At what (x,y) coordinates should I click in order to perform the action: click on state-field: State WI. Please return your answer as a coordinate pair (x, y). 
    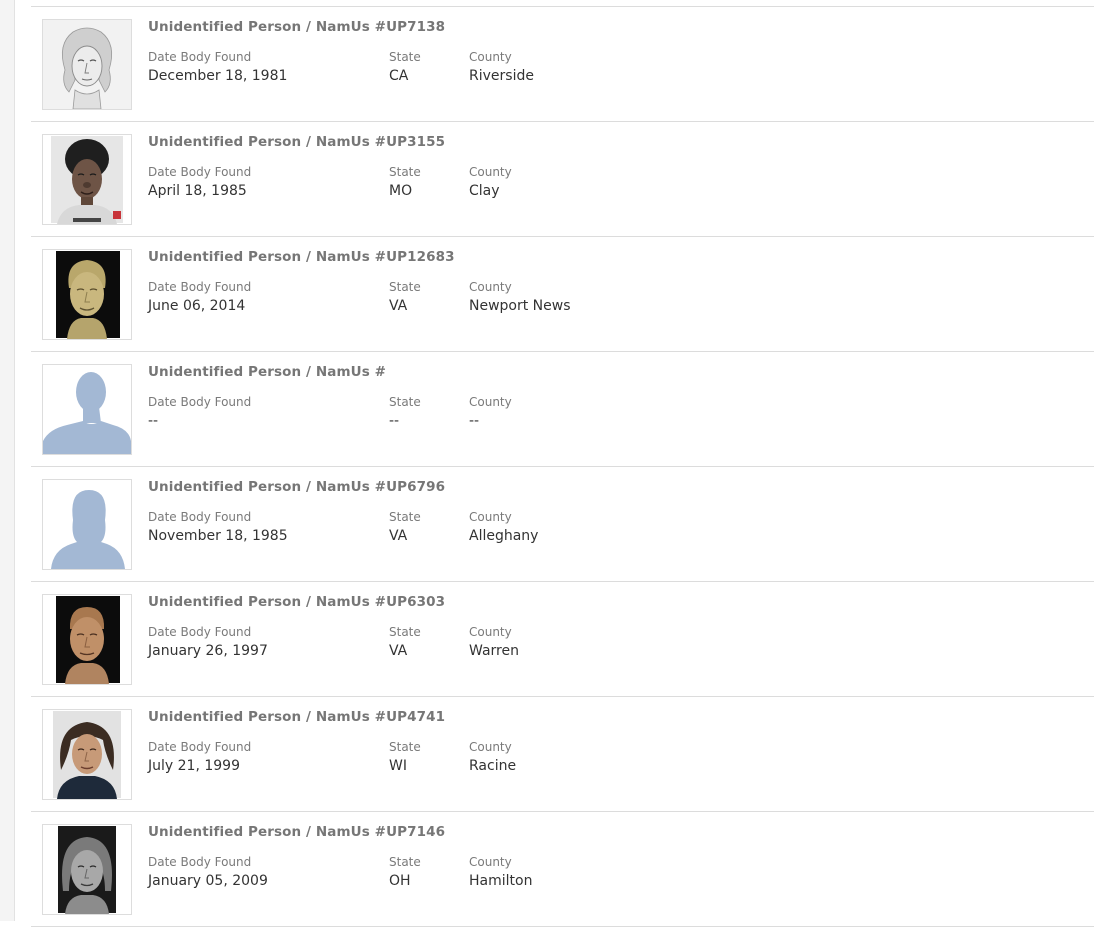
    Looking at the image, I should click on (405, 757).